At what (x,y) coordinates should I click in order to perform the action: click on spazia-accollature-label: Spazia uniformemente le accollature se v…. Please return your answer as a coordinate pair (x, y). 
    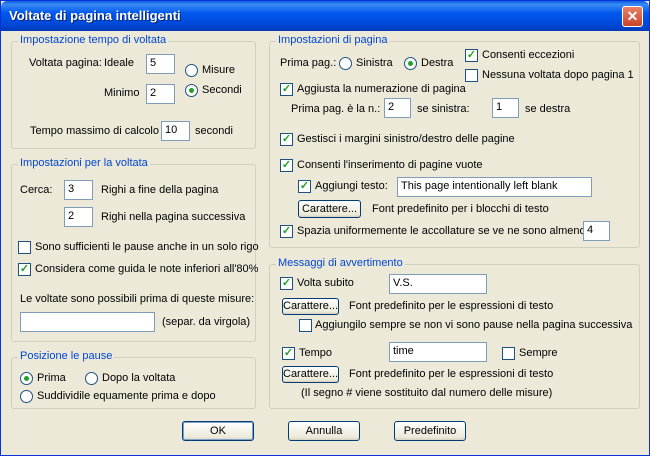
    Looking at the image, I should click on (441, 231).